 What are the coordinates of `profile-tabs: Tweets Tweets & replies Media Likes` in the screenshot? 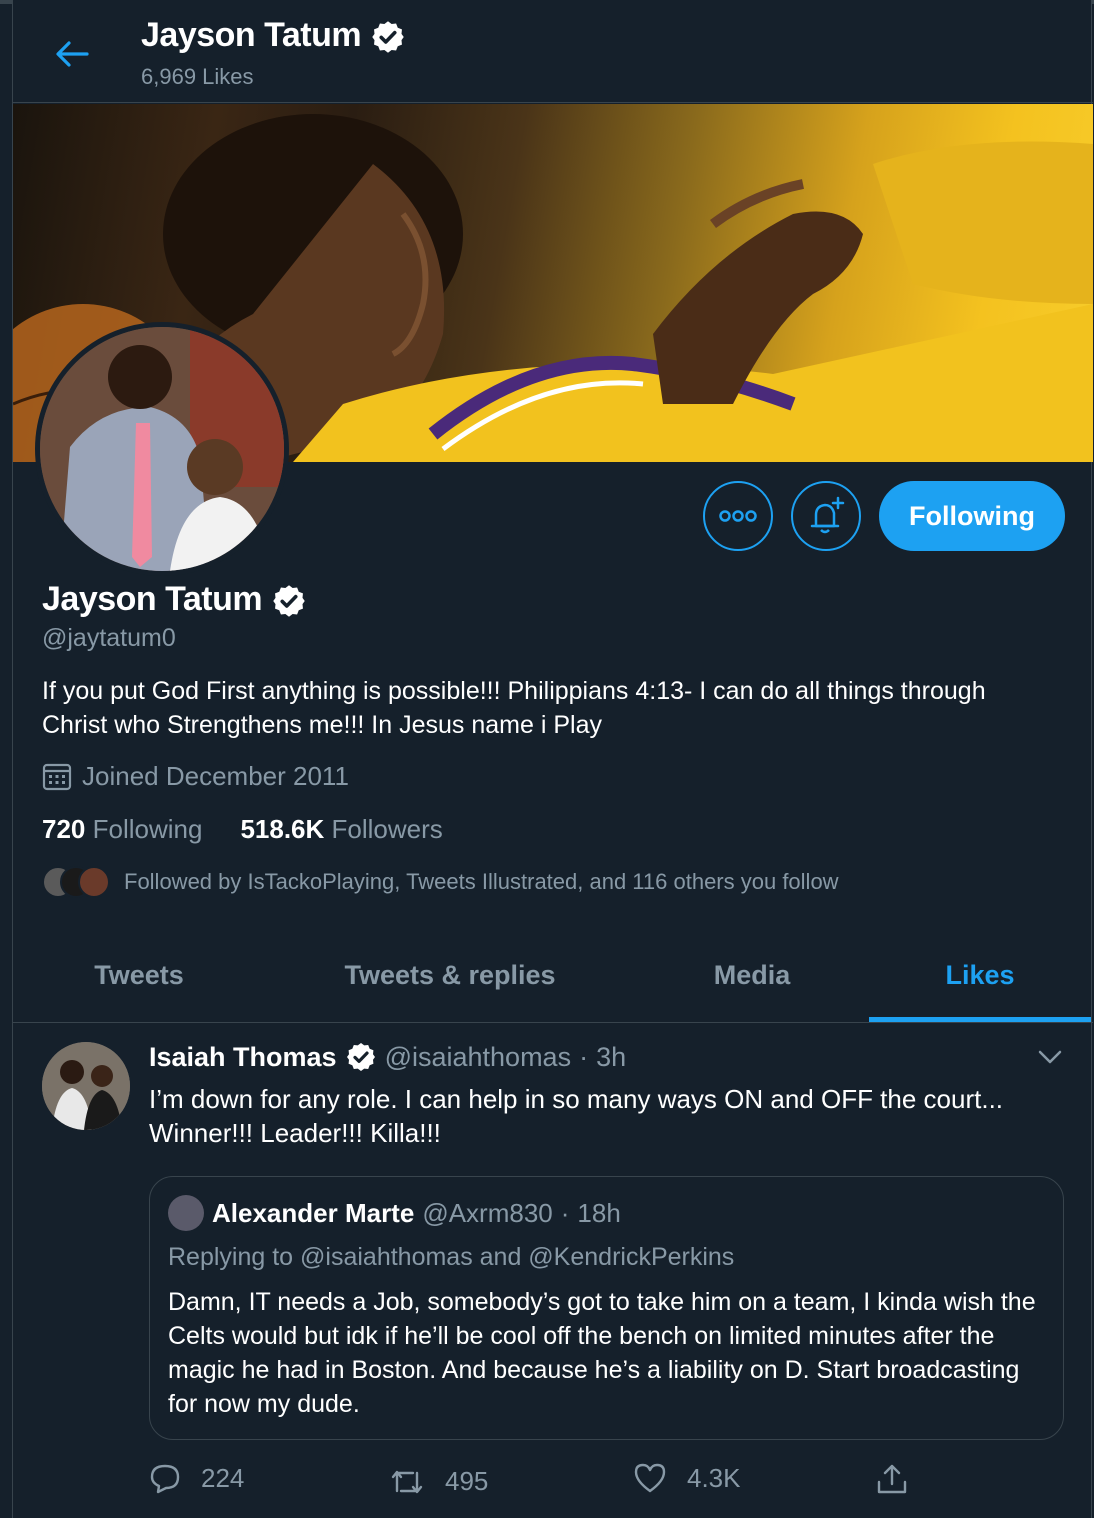 It's located at (553, 975).